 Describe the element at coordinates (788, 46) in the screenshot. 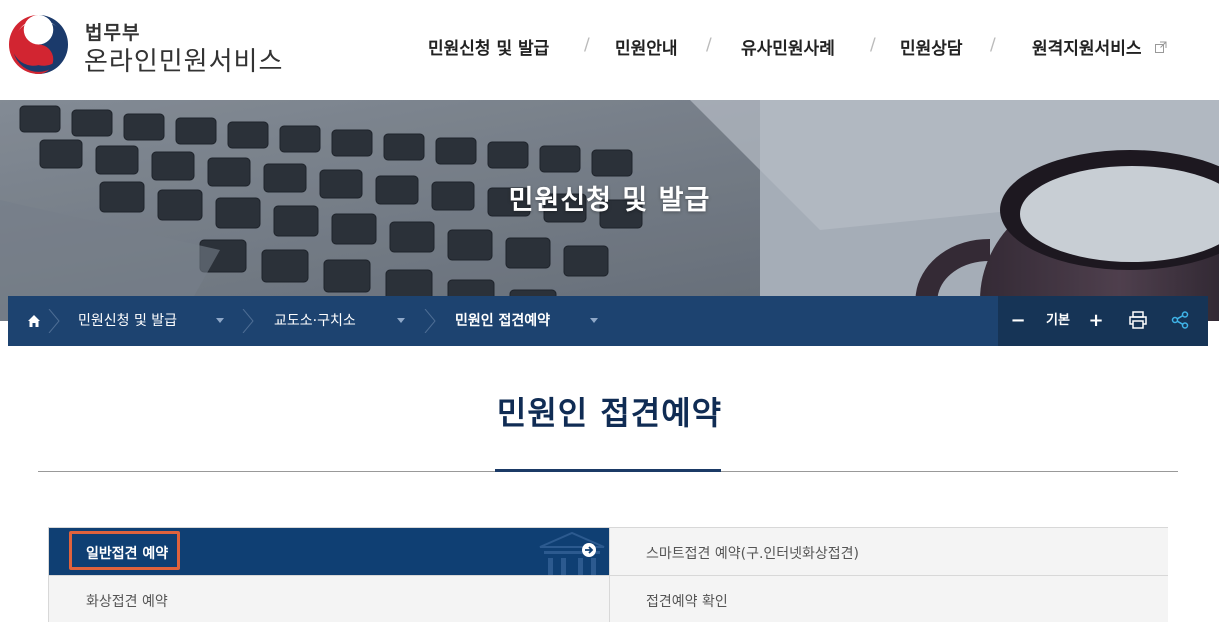

I see `nav-item-cases: 유사민원사례` at that location.